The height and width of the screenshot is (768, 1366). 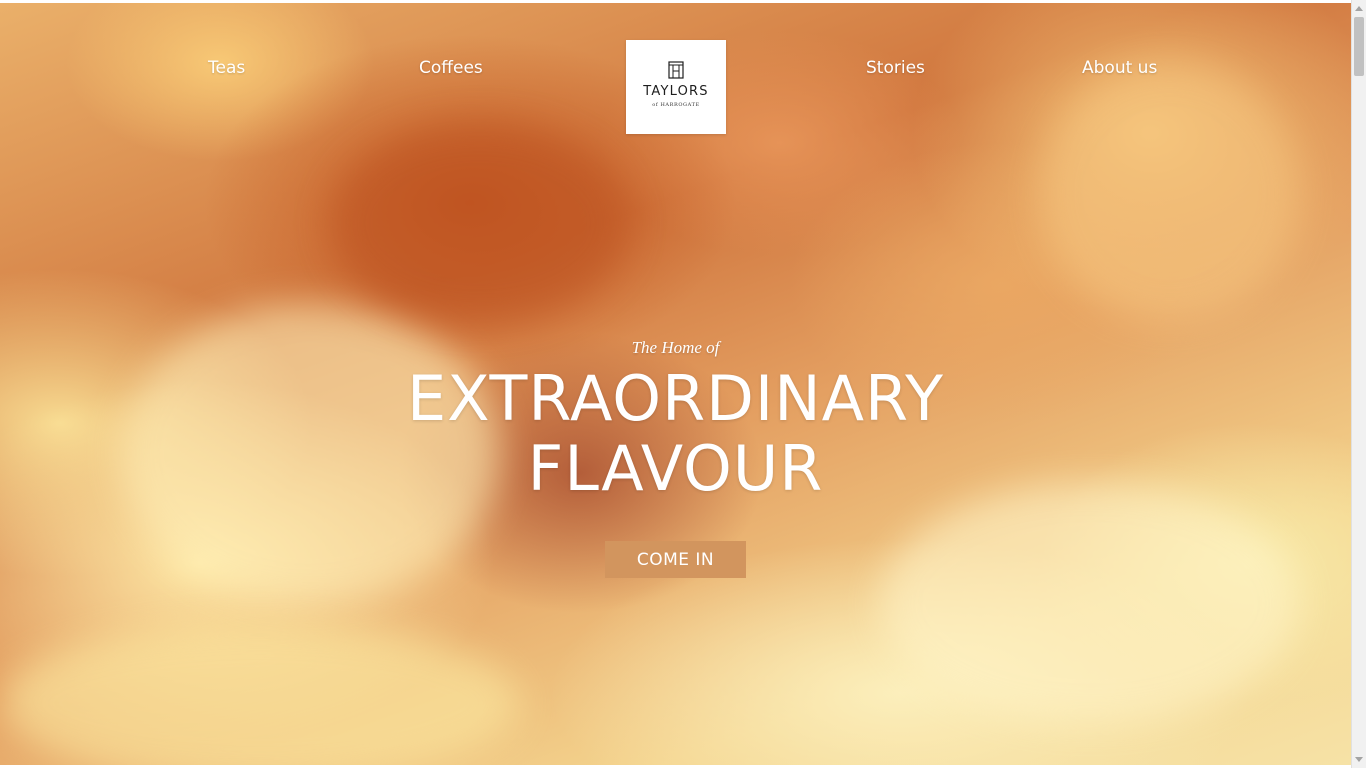 What do you see at coordinates (451, 68) in the screenshot?
I see `nav-link-coffees: Coffees` at bounding box center [451, 68].